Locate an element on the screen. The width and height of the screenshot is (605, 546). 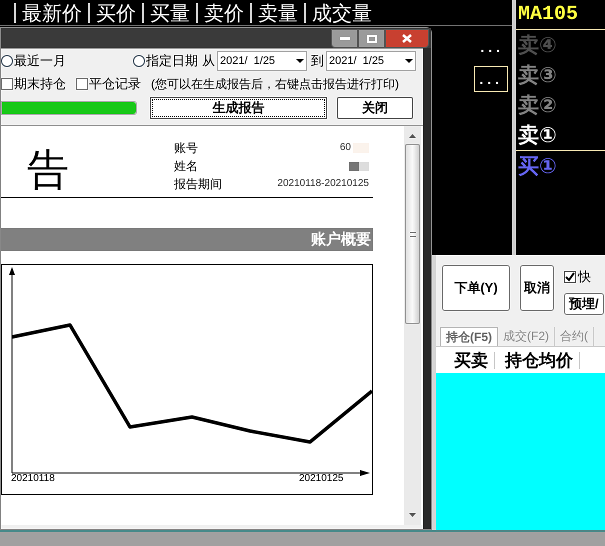
axis-label: 20210118 is located at coordinates (33, 479).